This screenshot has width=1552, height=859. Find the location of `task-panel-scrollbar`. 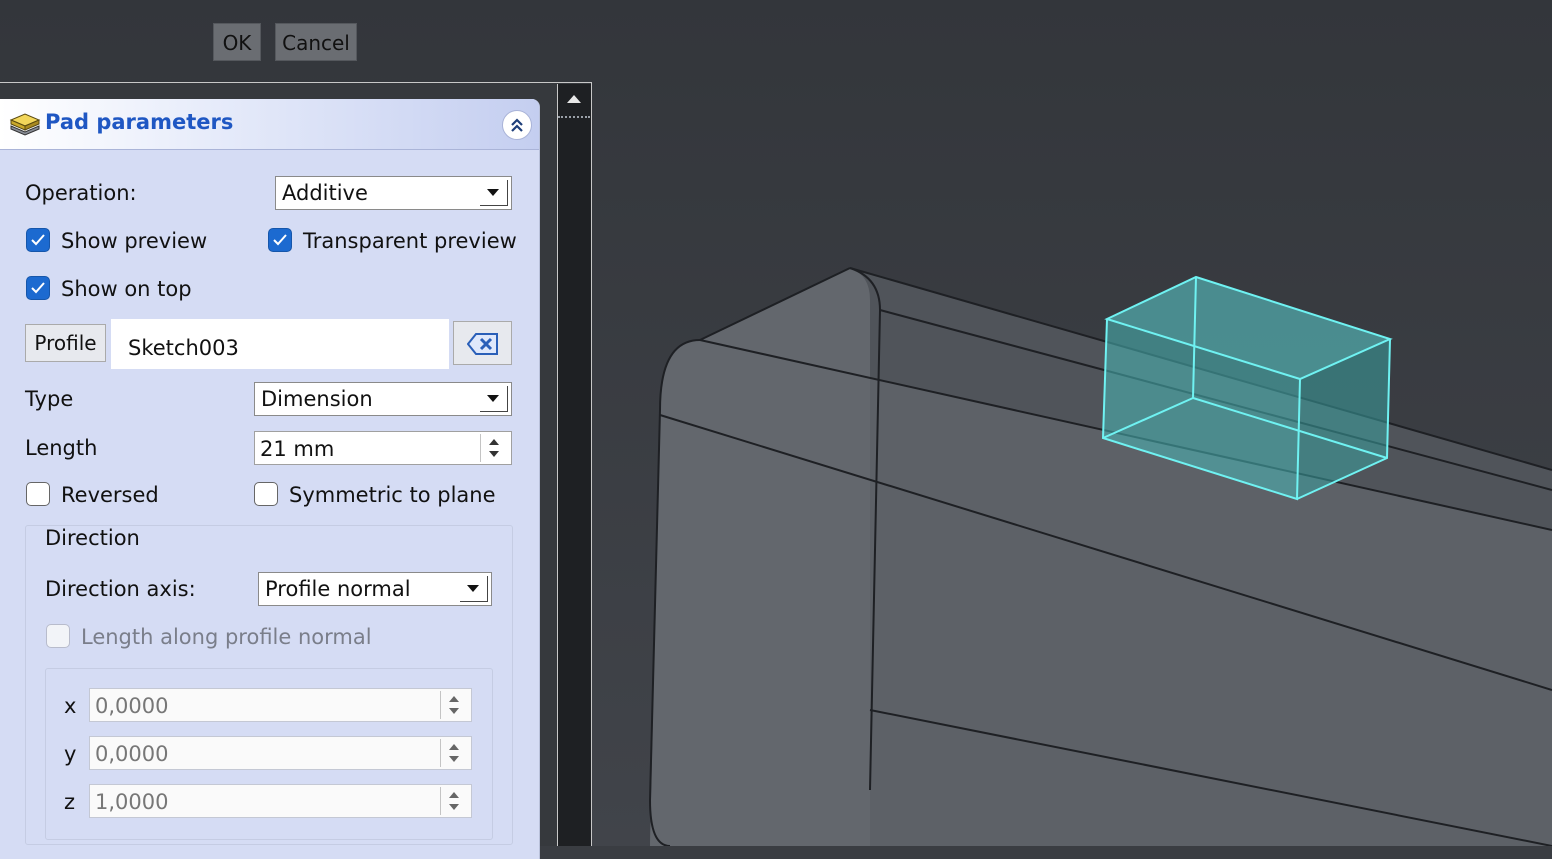

task-panel-scrollbar is located at coordinates (574, 465).